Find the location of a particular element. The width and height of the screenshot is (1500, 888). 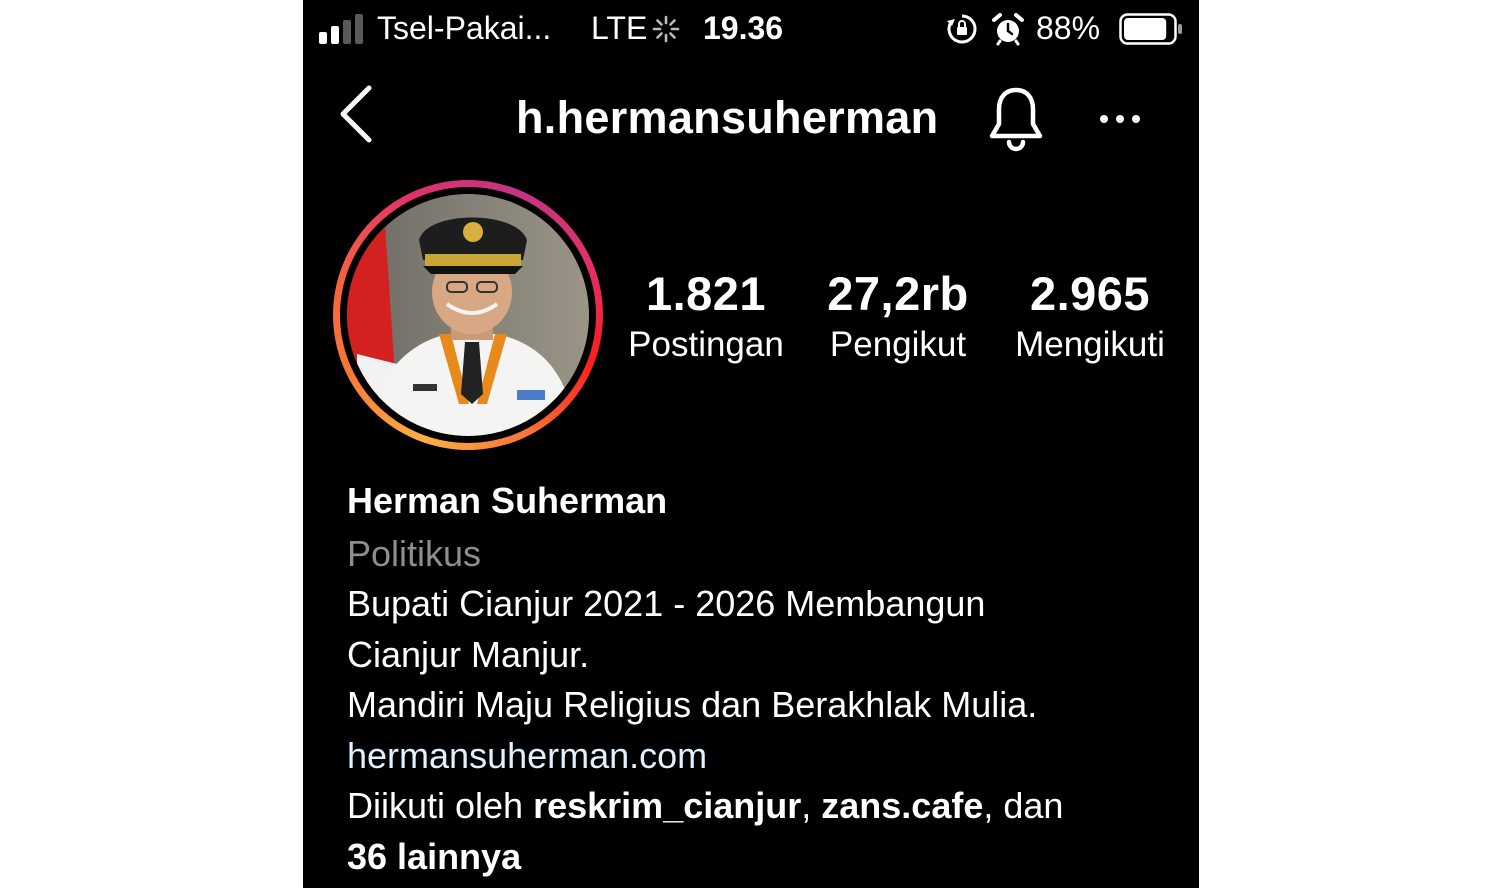

mutual-followers-others: 36 lainnya is located at coordinates (434, 856).